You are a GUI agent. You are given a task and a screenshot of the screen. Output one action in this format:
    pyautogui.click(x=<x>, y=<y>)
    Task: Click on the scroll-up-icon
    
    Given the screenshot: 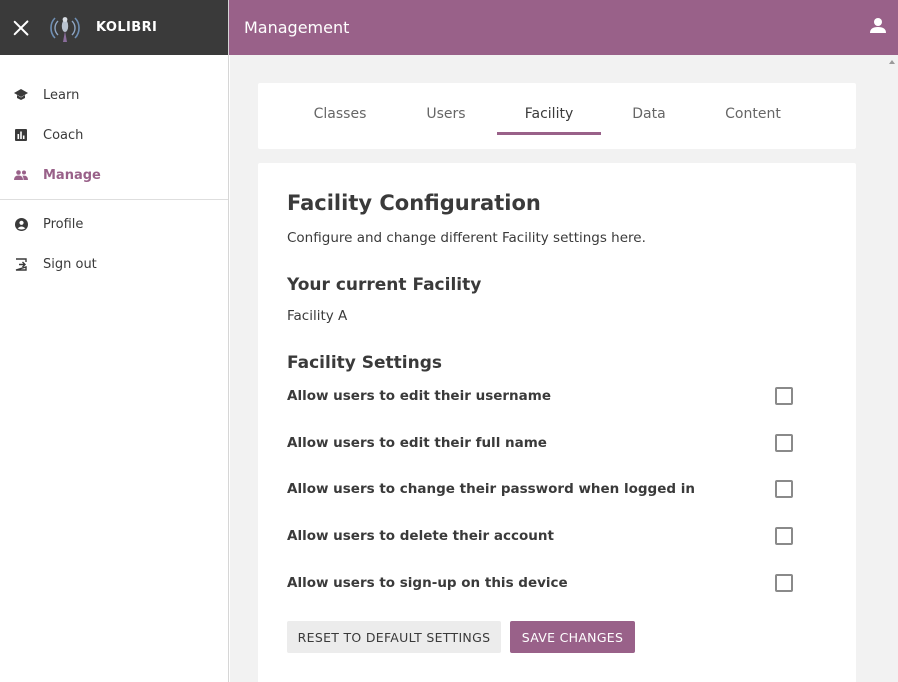 What is the action you would take?
    pyautogui.click(x=892, y=62)
    